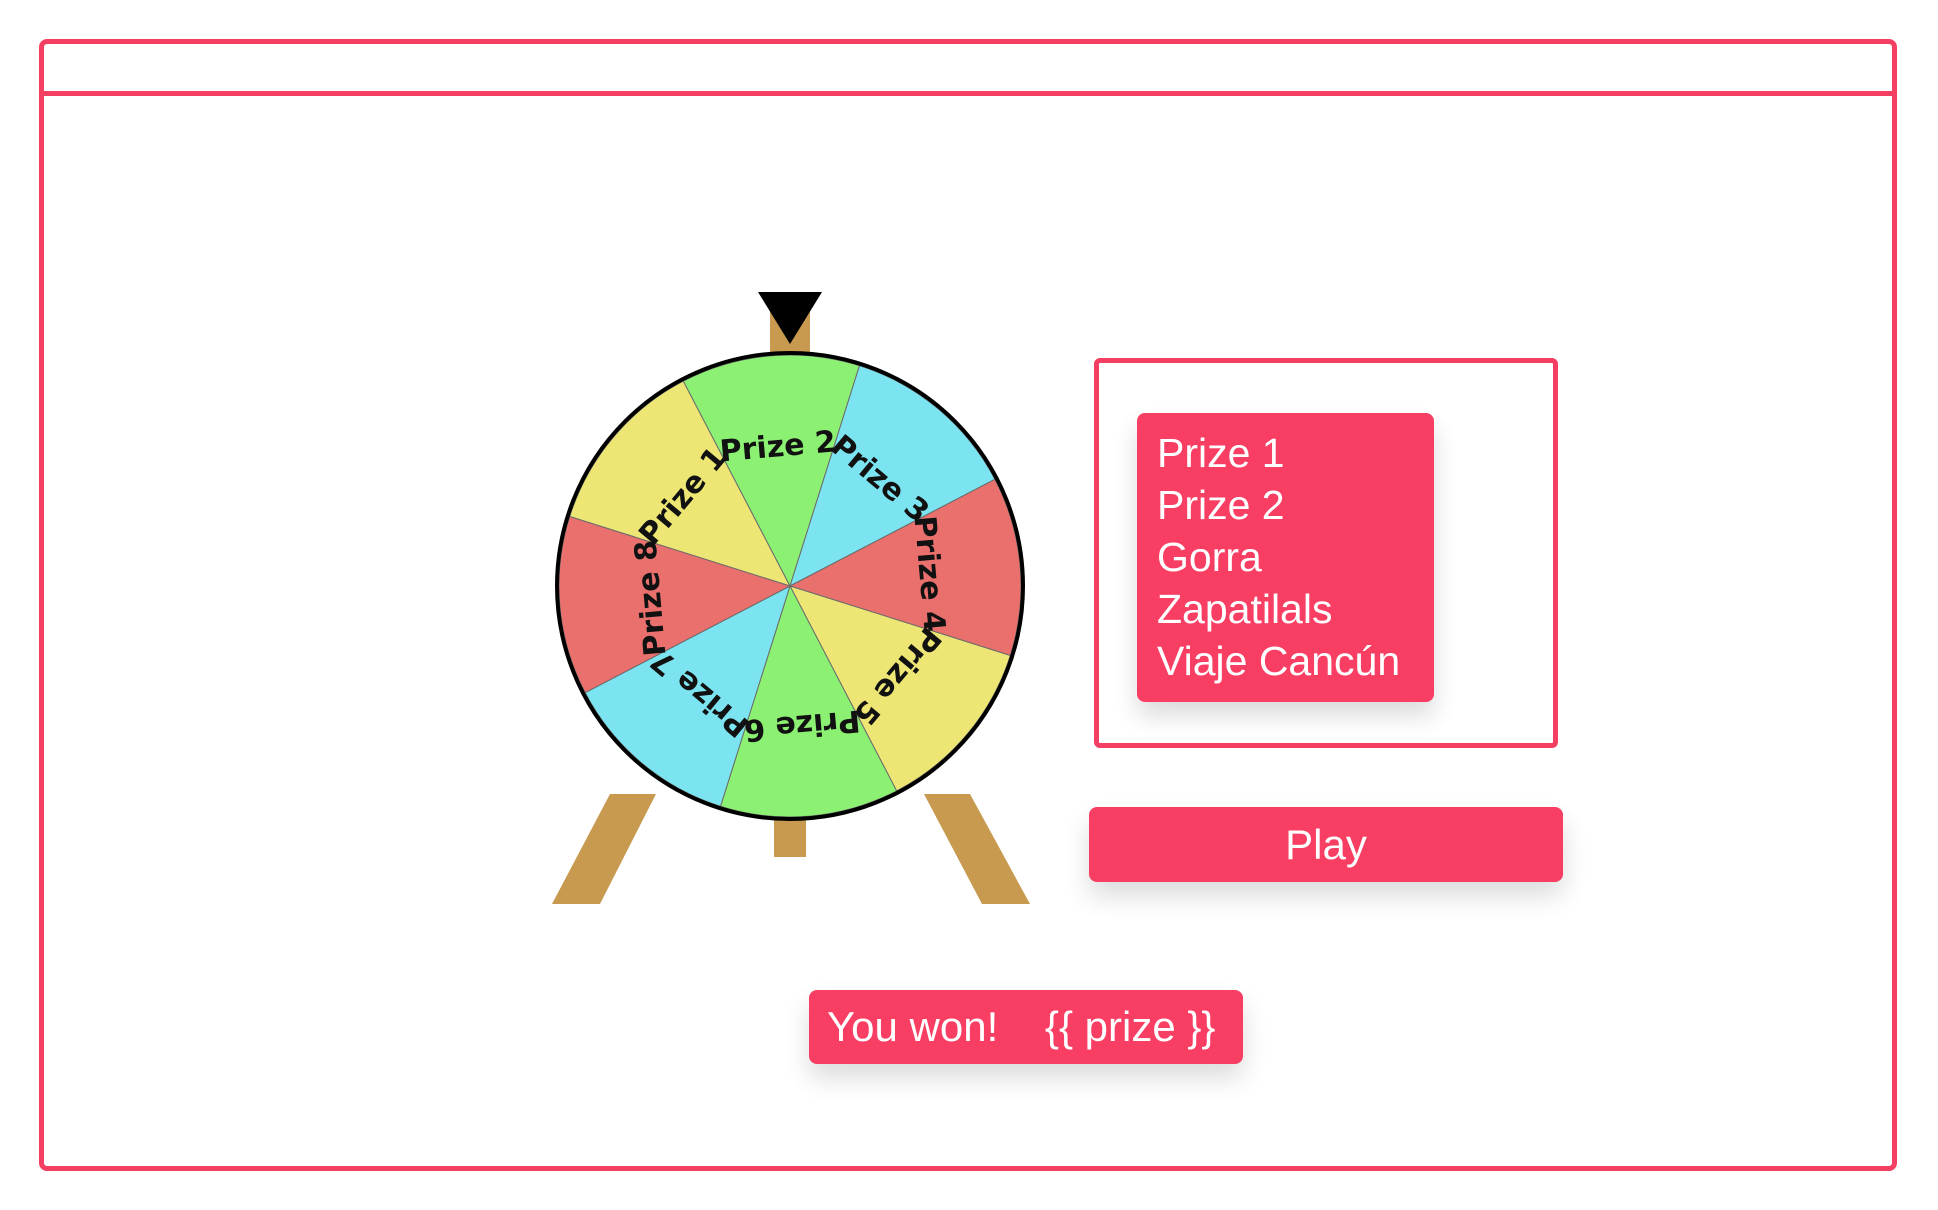 The width and height of the screenshot is (1938, 1210). I want to click on play-button: Play, so click(1326, 844).